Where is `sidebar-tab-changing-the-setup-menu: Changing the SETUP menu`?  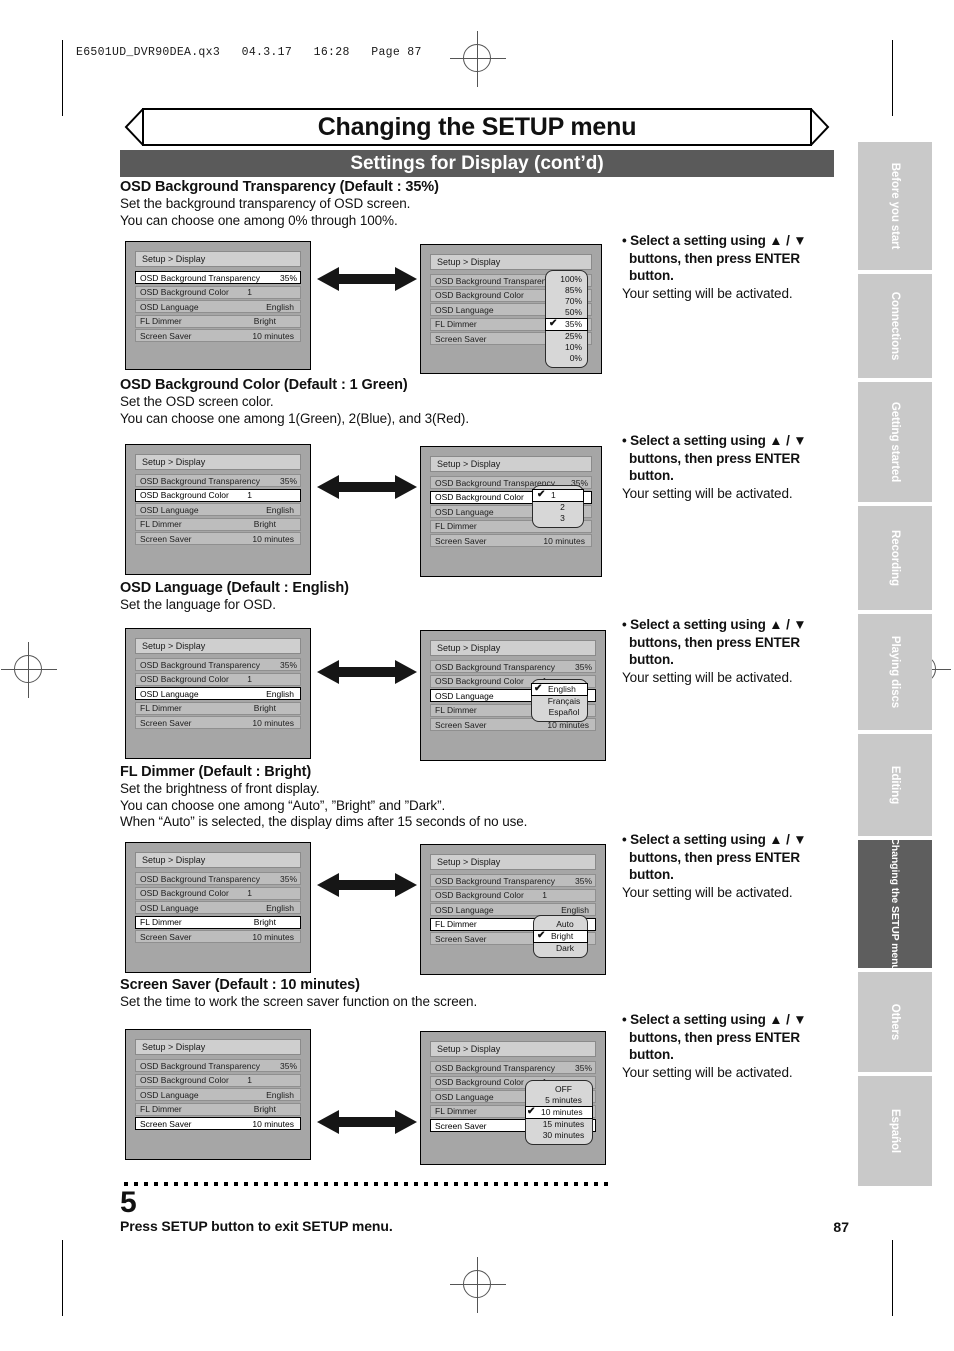
sidebar-tab-changing-the-setup-menu: Changing the SETUP menu is located at coordinates (895, 904).